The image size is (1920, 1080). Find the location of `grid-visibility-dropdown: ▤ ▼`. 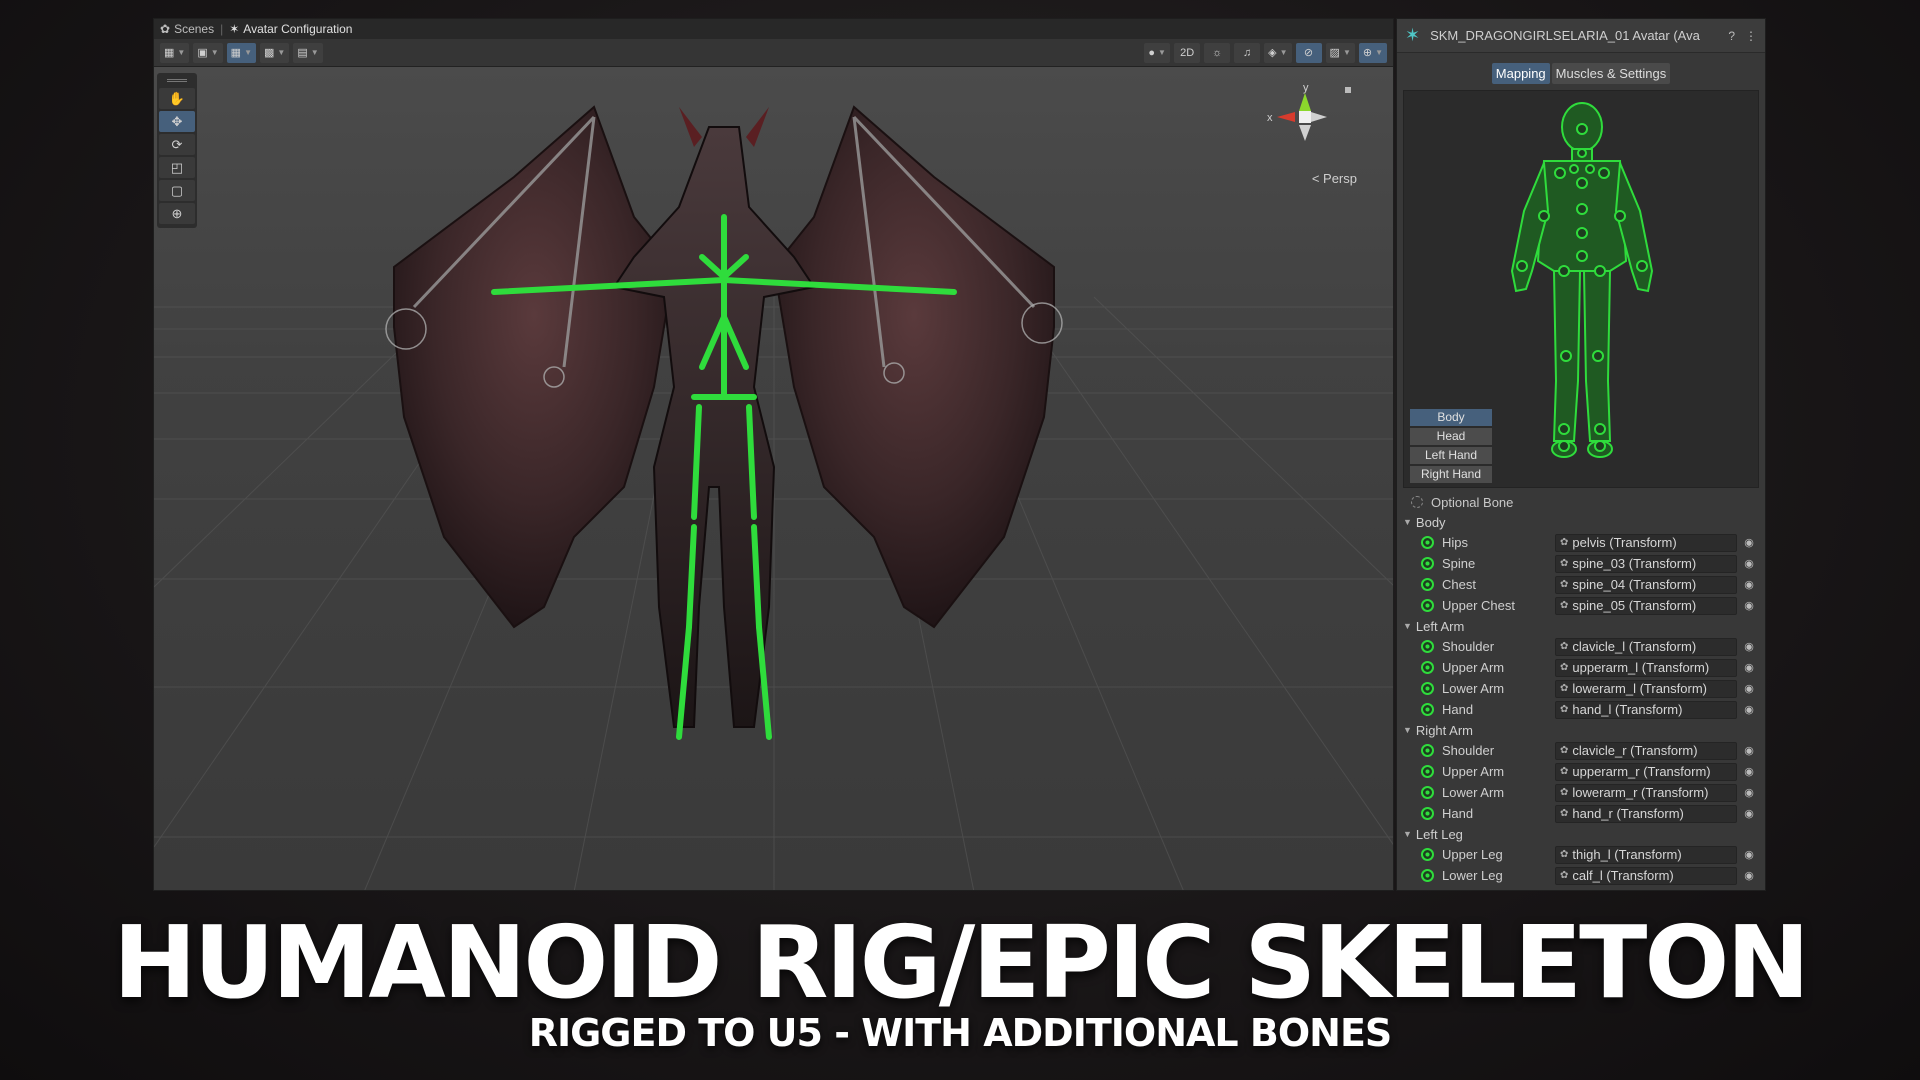

grid-visibility-dropdown: ▤ ▼ is located at coordinates (308, 52).